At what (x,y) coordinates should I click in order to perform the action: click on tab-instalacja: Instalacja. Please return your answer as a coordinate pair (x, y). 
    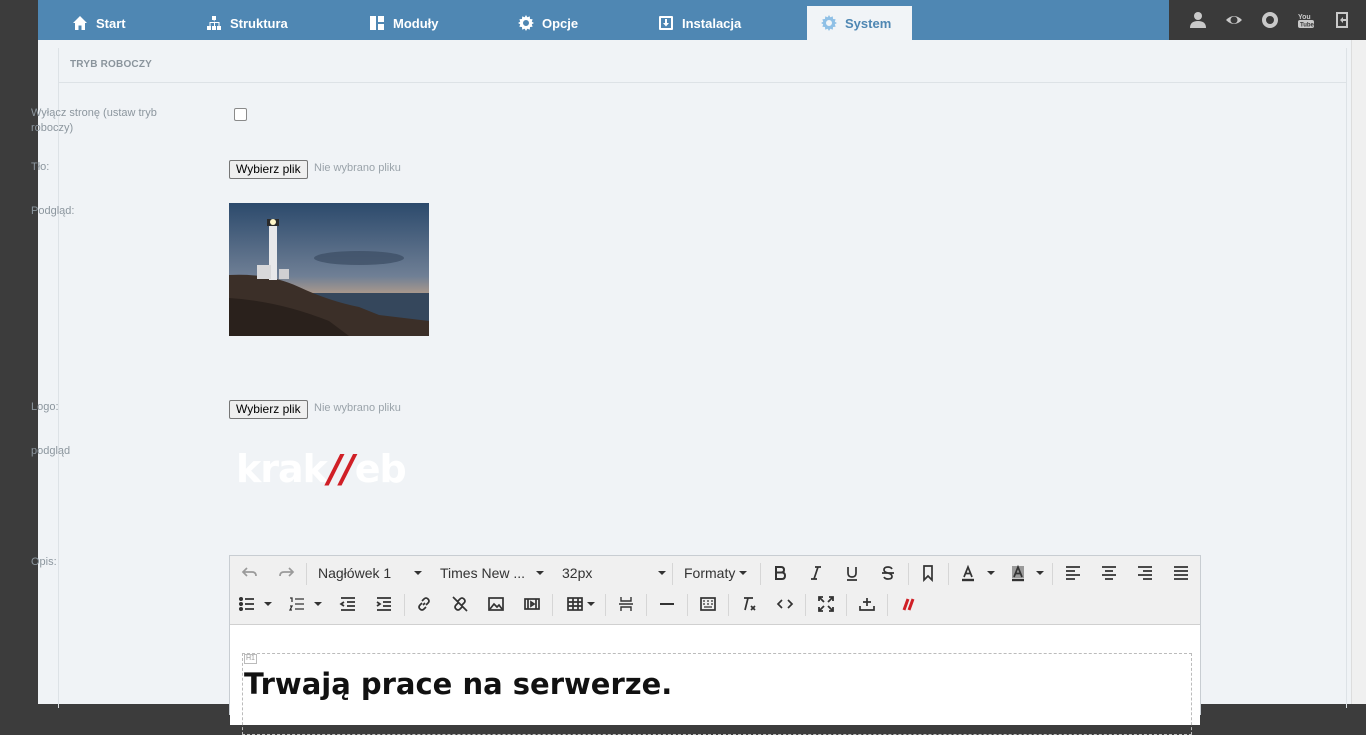
    Looking at the image, I should click on (699, 23).